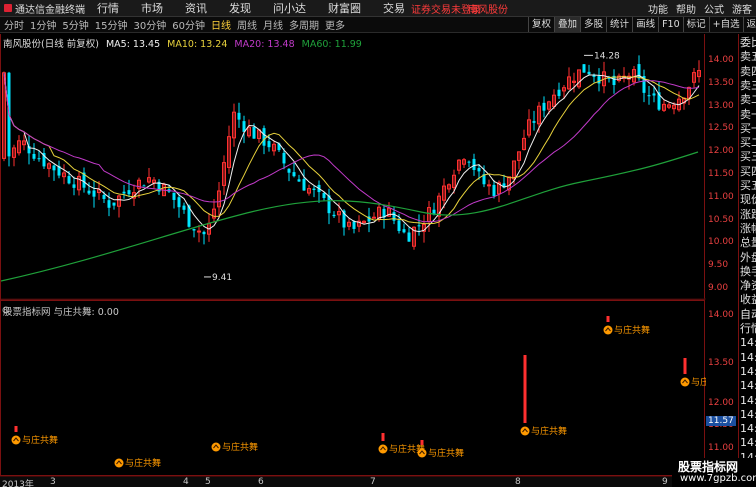 Image resolution: width=756 pixels, height=487 pixels. Describe the element at coordinates (133, 44) in the screenshot. I see `legend-ma5: MA5: 13.45` at that location.